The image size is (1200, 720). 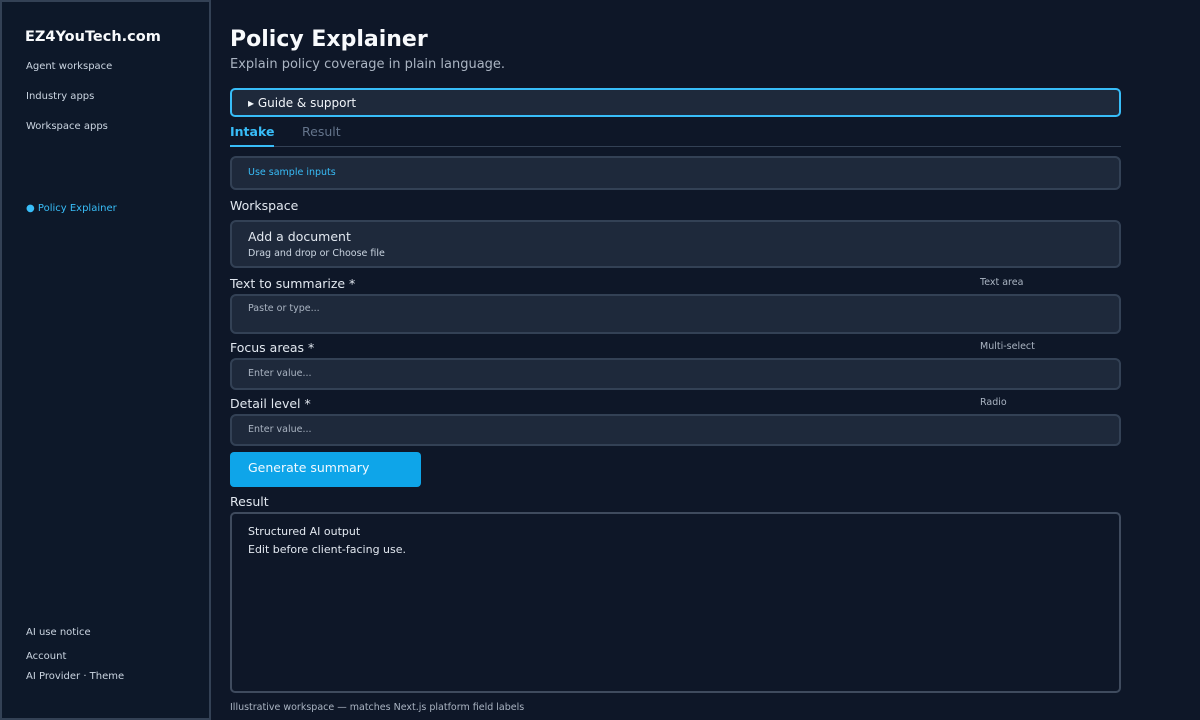 What do you see at coordinates (252, 135) in the screenshot?
I see `tab-intake: Intake` at bounding box center [252, 135].